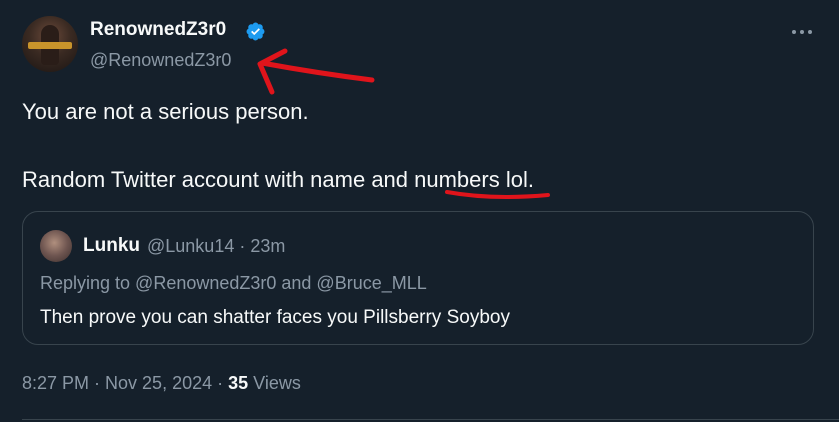 Image resolution: width=839 pixels, height=422 pixels. I want to click on views-label: Views, so click(274, 383).